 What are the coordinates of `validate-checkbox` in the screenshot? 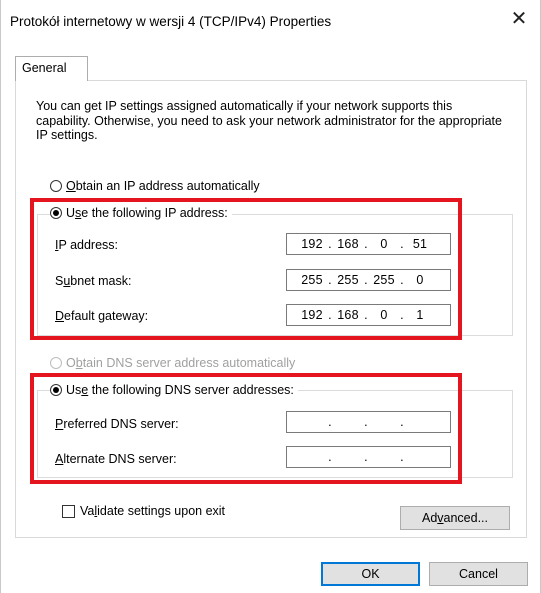 It's located at (68, 511).